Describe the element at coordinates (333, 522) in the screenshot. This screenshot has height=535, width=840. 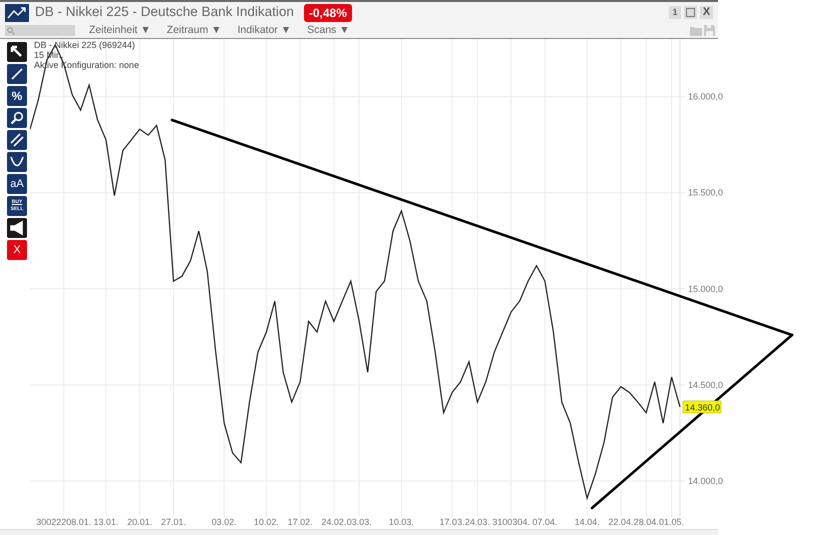
I see `axis-label: 24.02.` at that location.